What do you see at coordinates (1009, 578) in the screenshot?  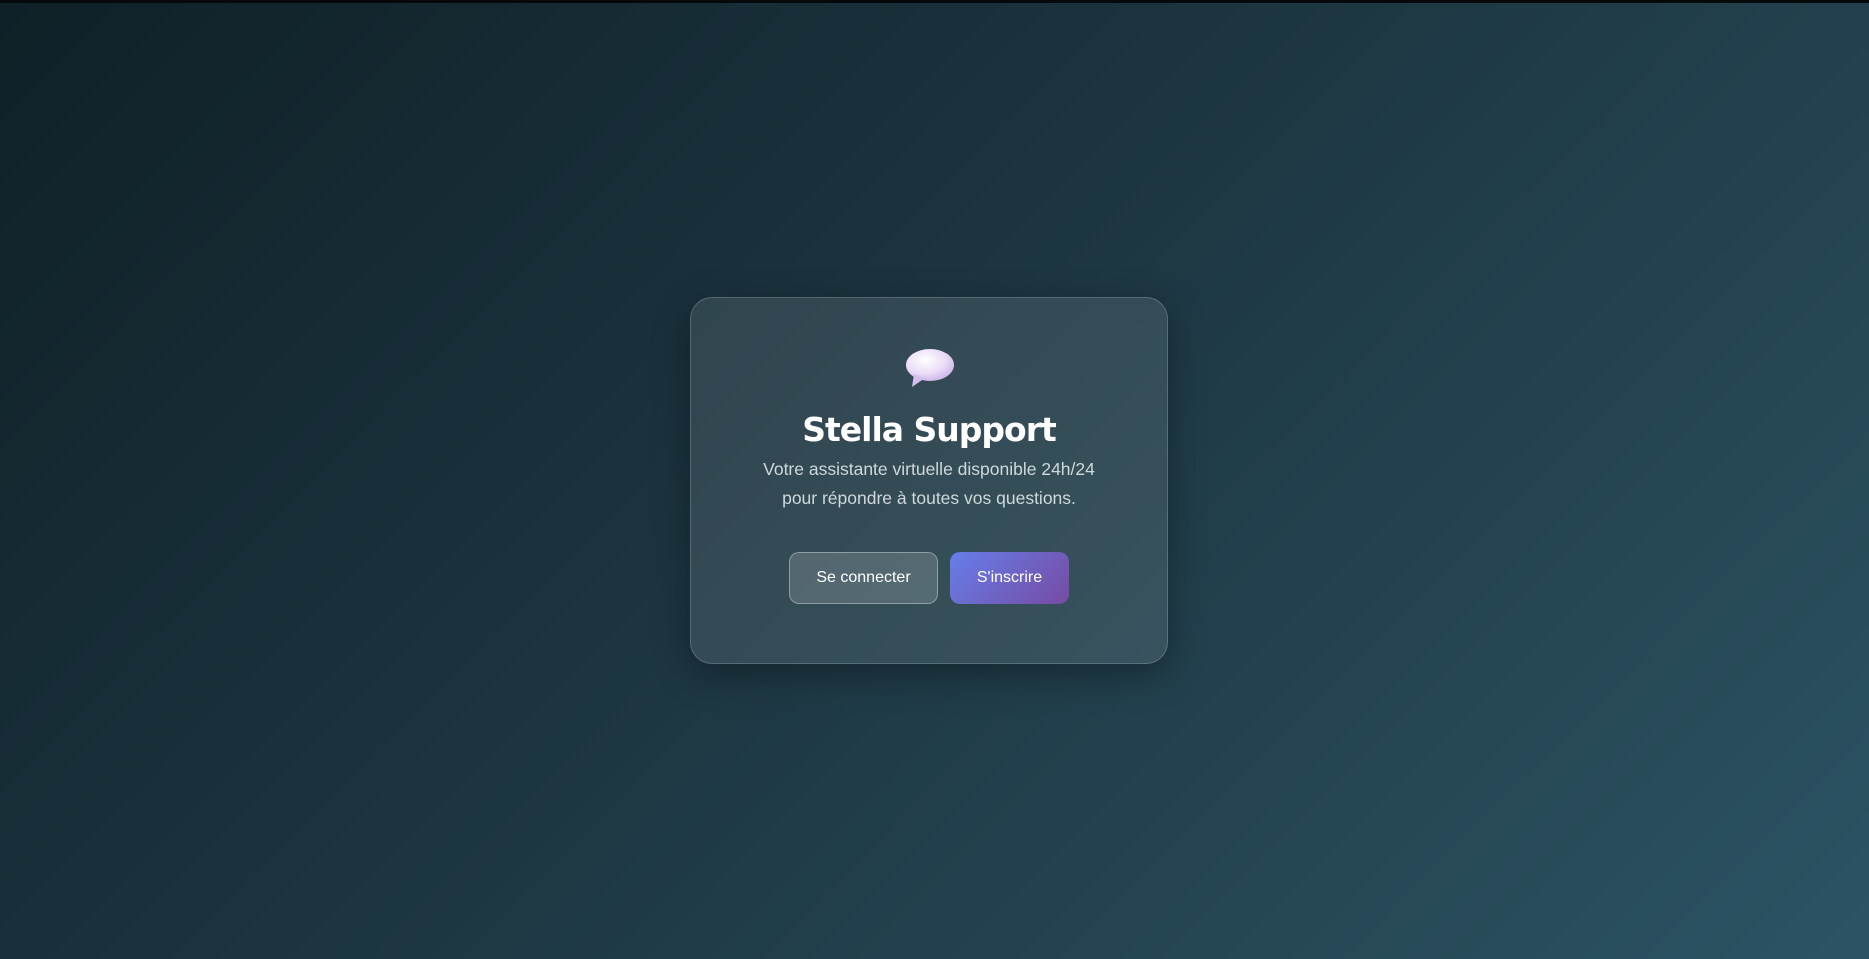 I see `signup-button: S'inscrire` at bounding box center [1009, 578].